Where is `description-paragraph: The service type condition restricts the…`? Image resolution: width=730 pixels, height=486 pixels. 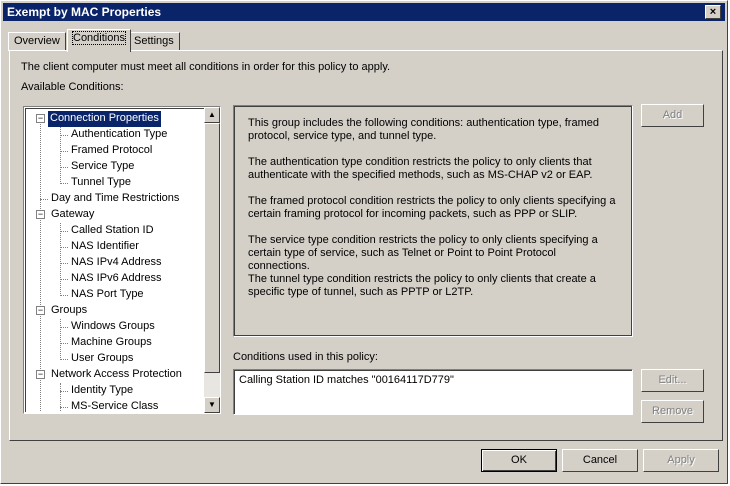 description-paragraph: The service type condition restricts the… is located at coordinates (423, 253).